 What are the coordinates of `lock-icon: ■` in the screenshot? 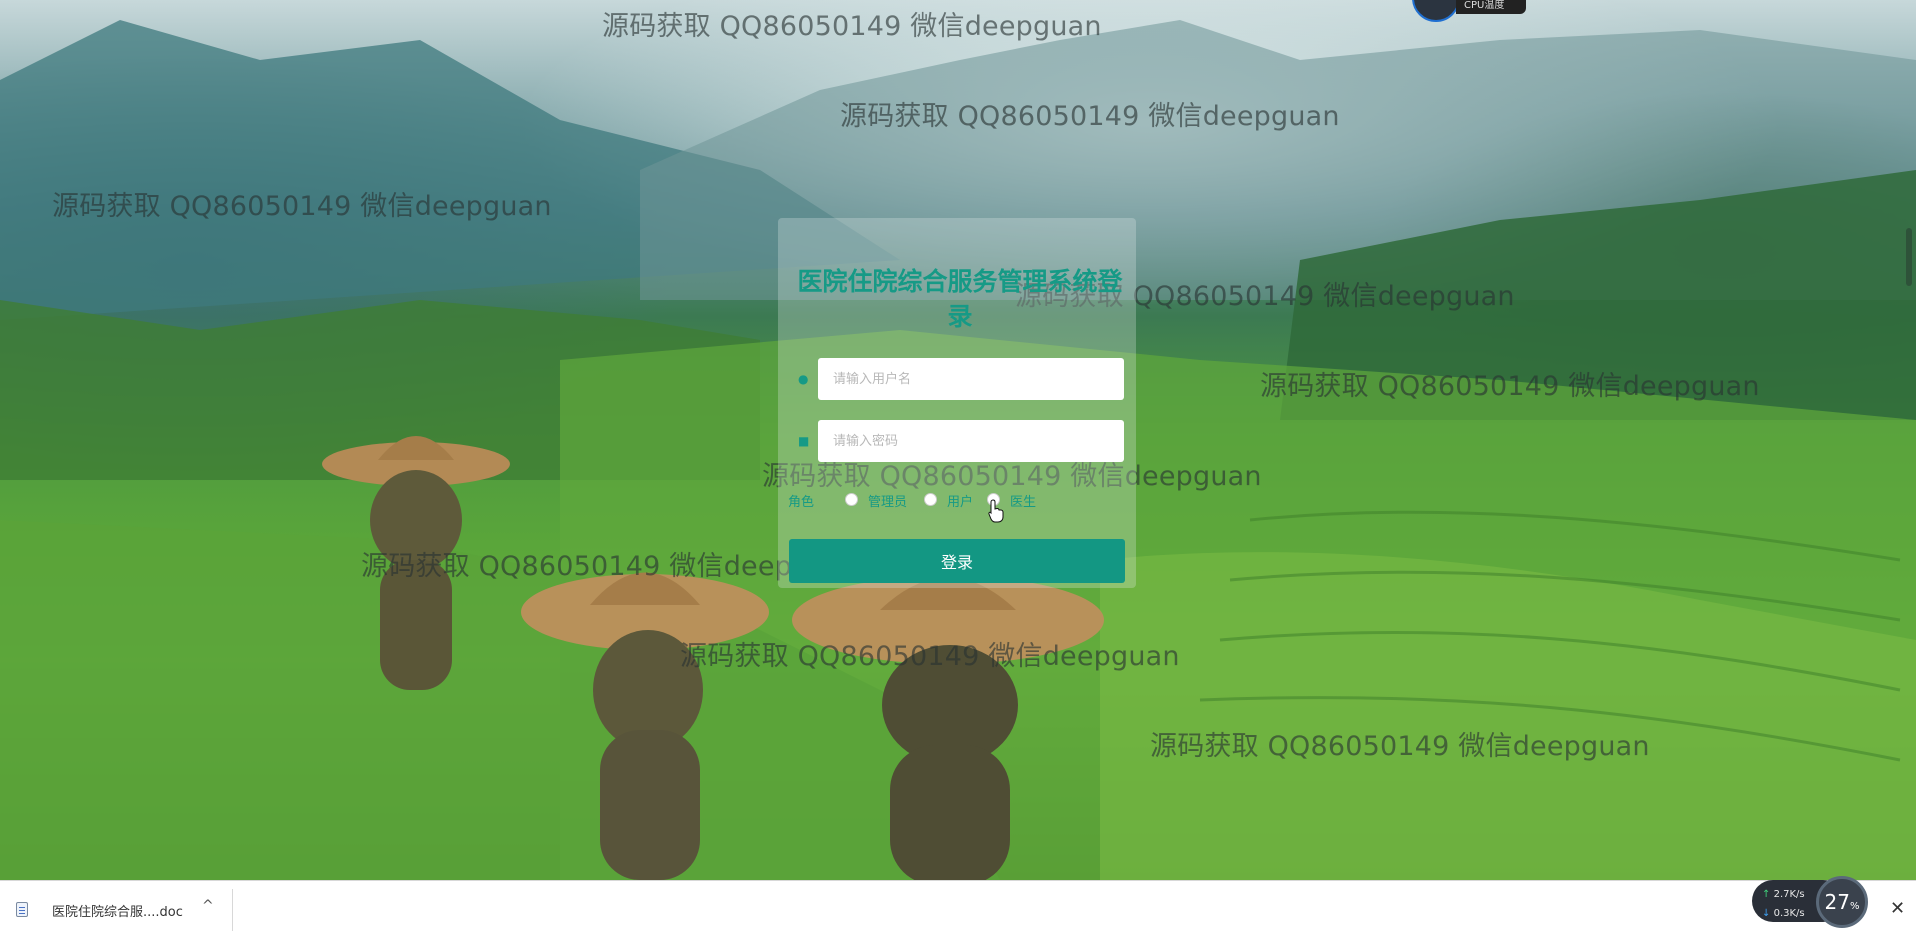 It's located at (804, 441).